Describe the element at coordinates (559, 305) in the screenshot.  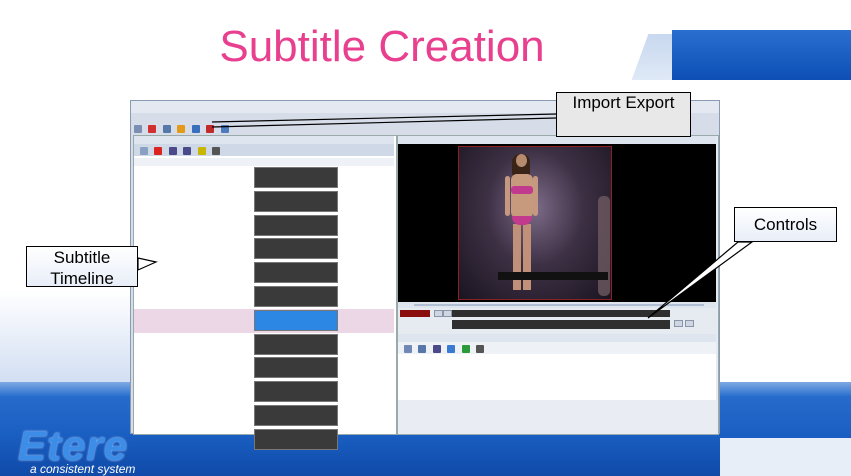
I see `seek-track` at that location.